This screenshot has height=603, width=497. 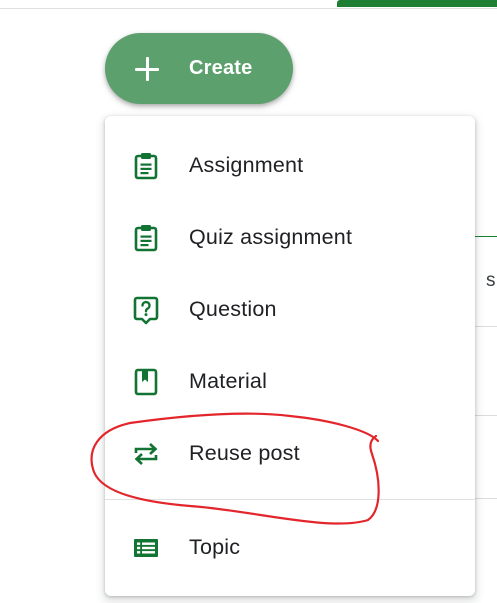 What do you see at coordinates (290, 546) in the screenshot?
I see `menu-item-topic: Topic` at bounding box center [290, 546].